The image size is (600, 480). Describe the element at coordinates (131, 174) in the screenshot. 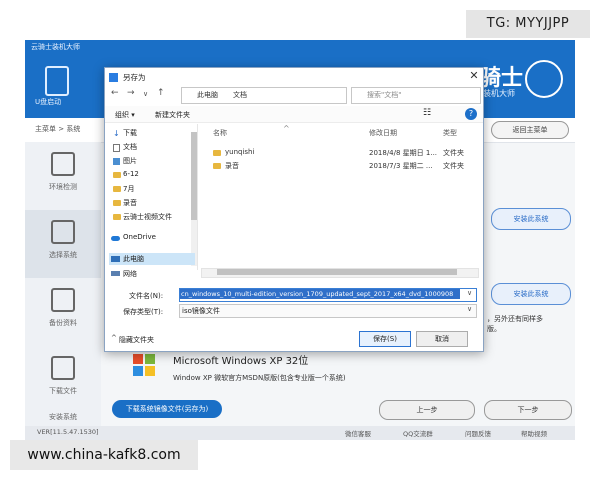

I see `nav-item-6-12: 6-12` at that location.